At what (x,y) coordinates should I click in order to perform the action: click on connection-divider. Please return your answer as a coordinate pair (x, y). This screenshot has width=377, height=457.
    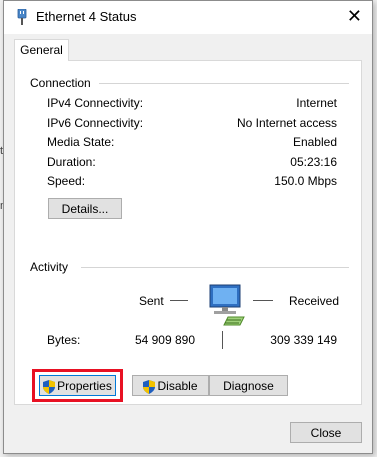
    Looking at the image, I should click on (224, 83).